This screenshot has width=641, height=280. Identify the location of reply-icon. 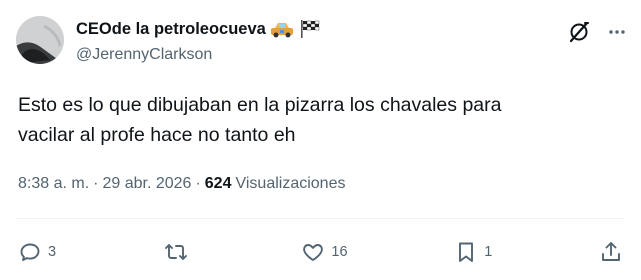
(30, 252).